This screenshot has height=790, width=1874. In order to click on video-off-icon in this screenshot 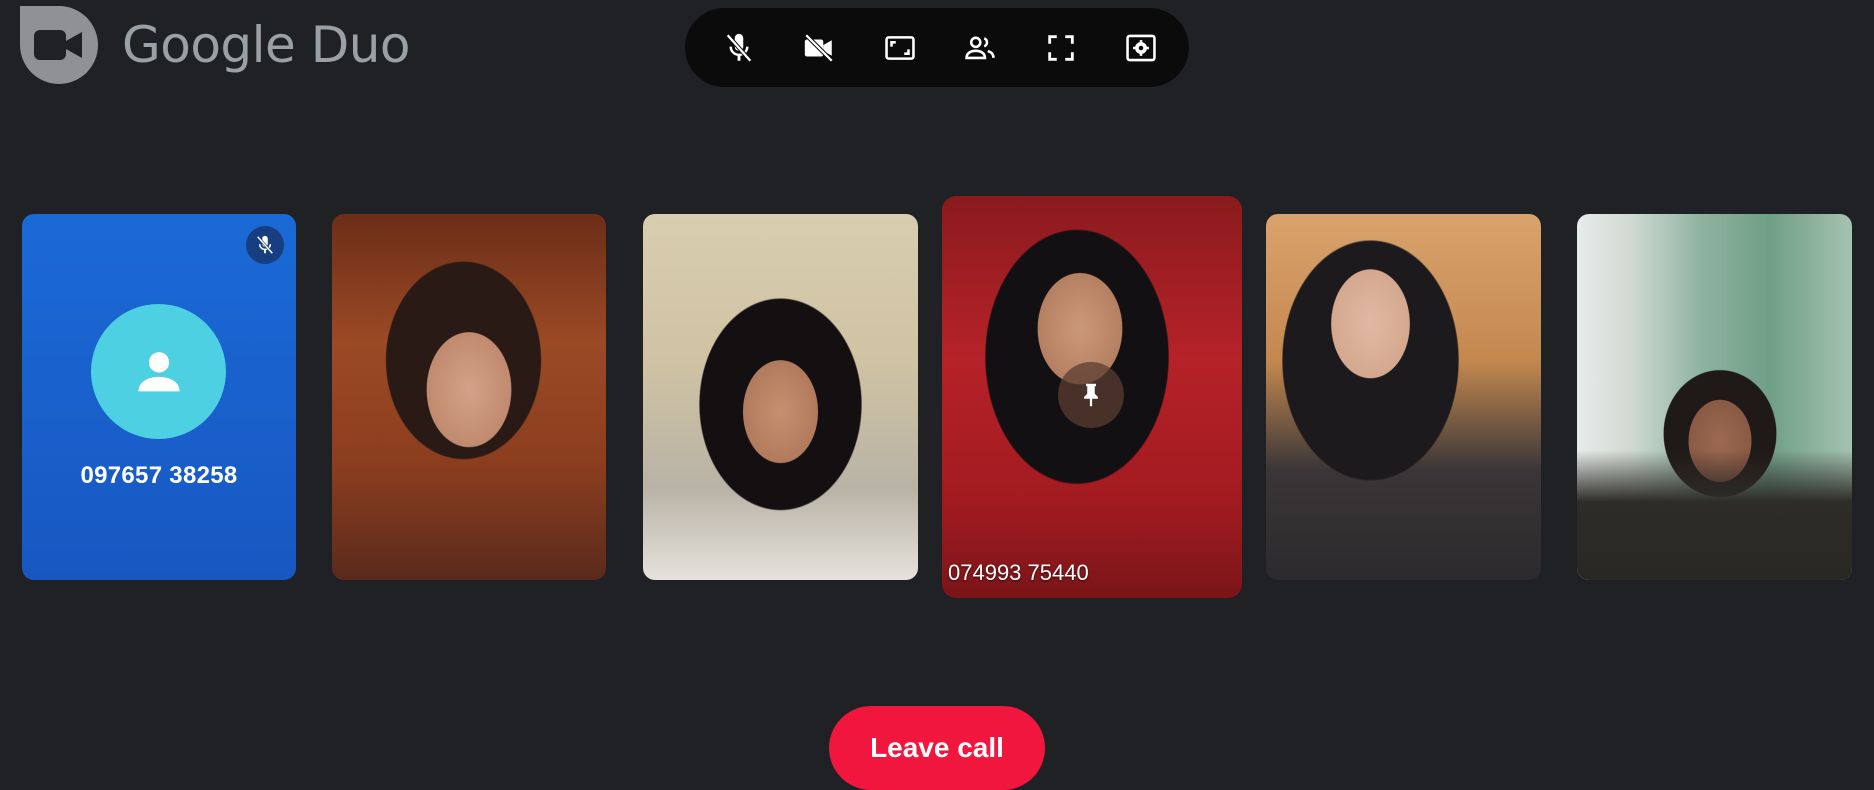, I will do `click(819, 47)`.